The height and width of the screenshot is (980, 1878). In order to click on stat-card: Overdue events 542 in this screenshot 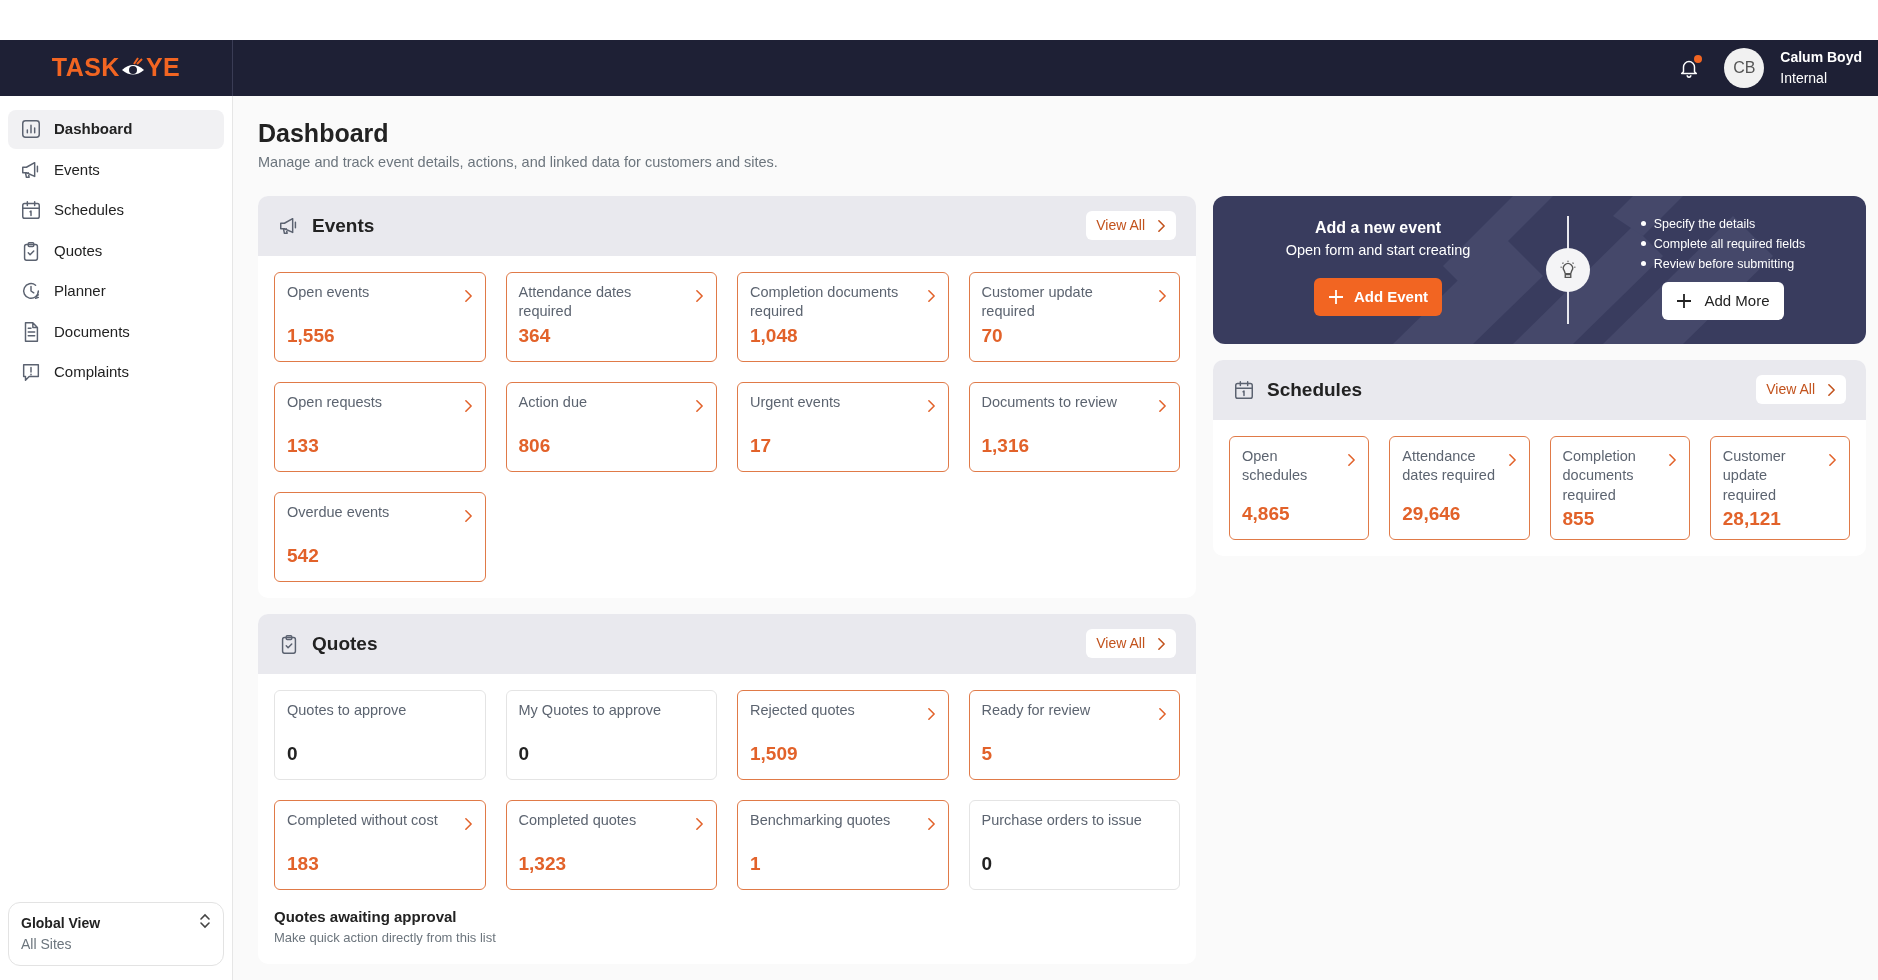, I will do `click(380, 536)`.